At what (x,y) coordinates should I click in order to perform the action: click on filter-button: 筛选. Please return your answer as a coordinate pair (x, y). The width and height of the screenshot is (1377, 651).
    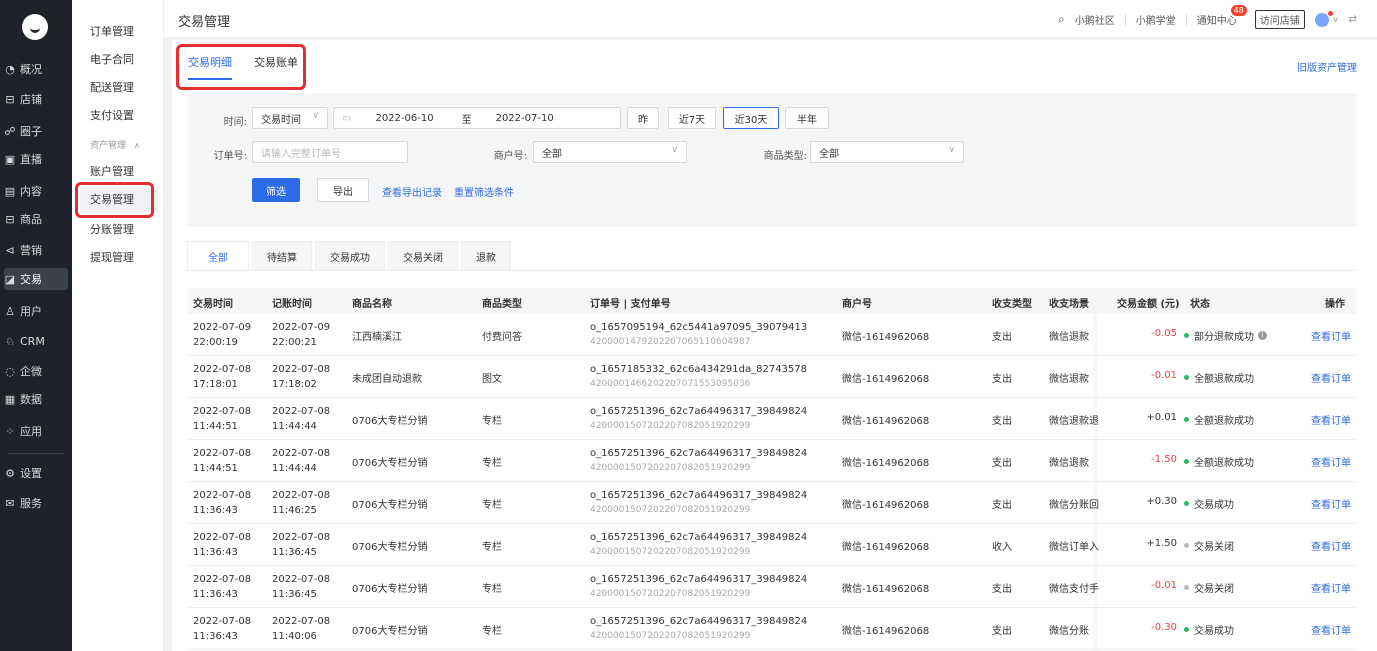
    Looking at the image, I should click on (276, 190).